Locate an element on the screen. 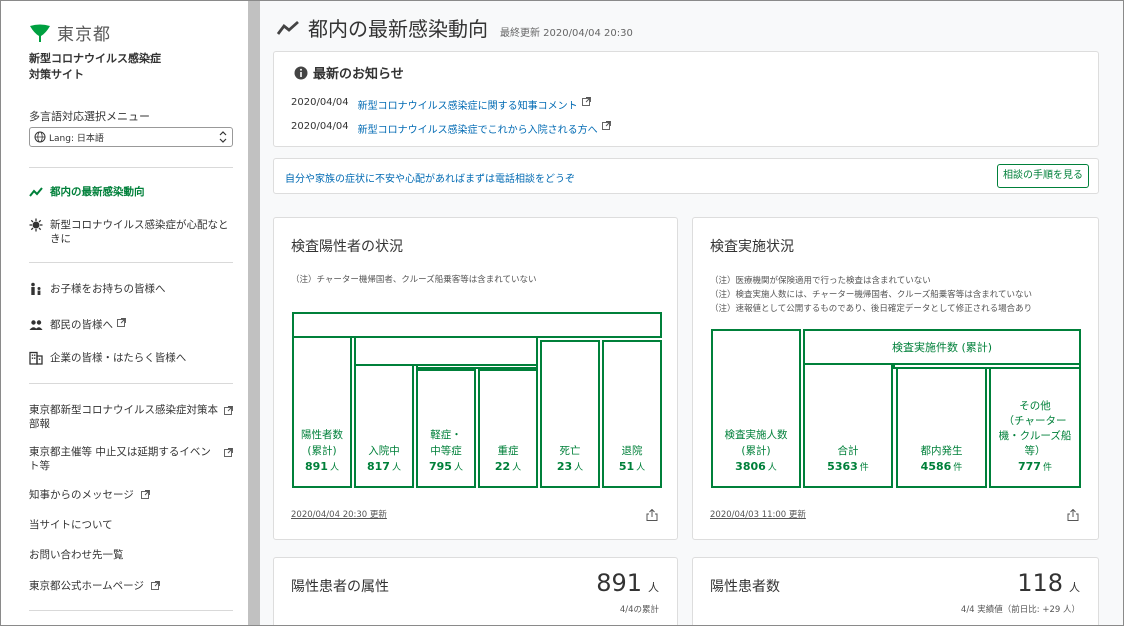  flow-bar-top is located at coordinates (477, 325).